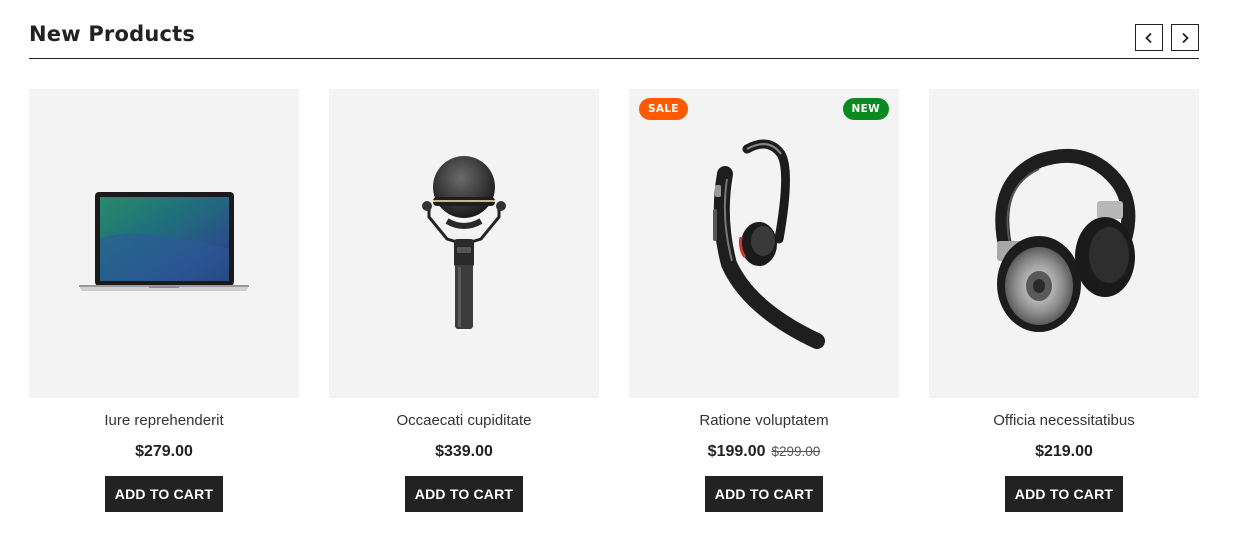 Image resolution: width=1243 pixels, height=543 pixels. Describe the element at coordinates (464, 420) in the screenshot. I see `product-name: Occaecati cupiditate` at that location.